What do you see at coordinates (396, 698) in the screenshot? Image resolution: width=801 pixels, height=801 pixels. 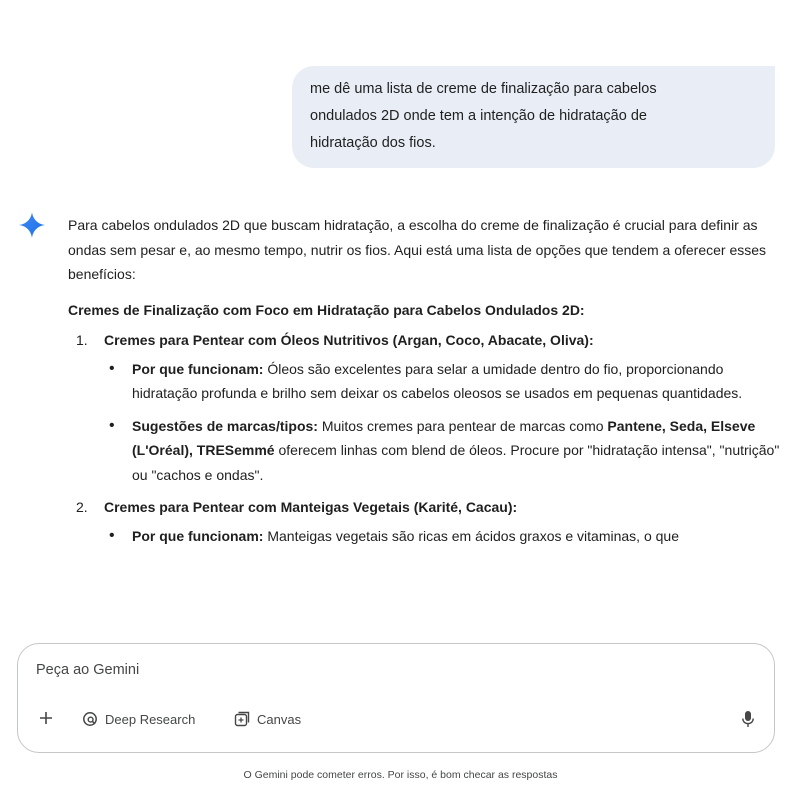 I see `prompt-composer: Peça ao Gemini Deep Research Canvas` at bounding box center [396, 698].